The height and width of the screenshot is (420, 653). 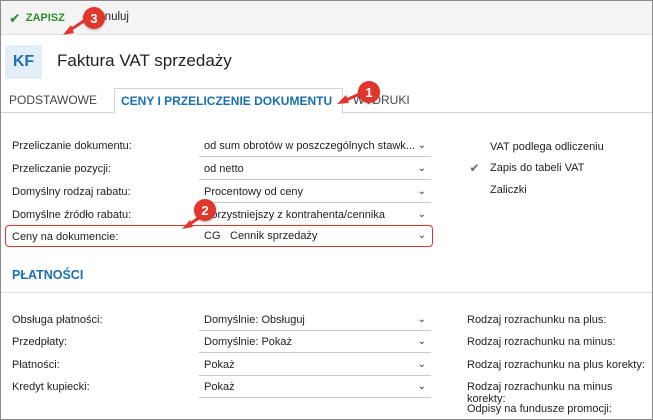 I want to click on callout-badge-1: 1, so click(x=369, y=92).